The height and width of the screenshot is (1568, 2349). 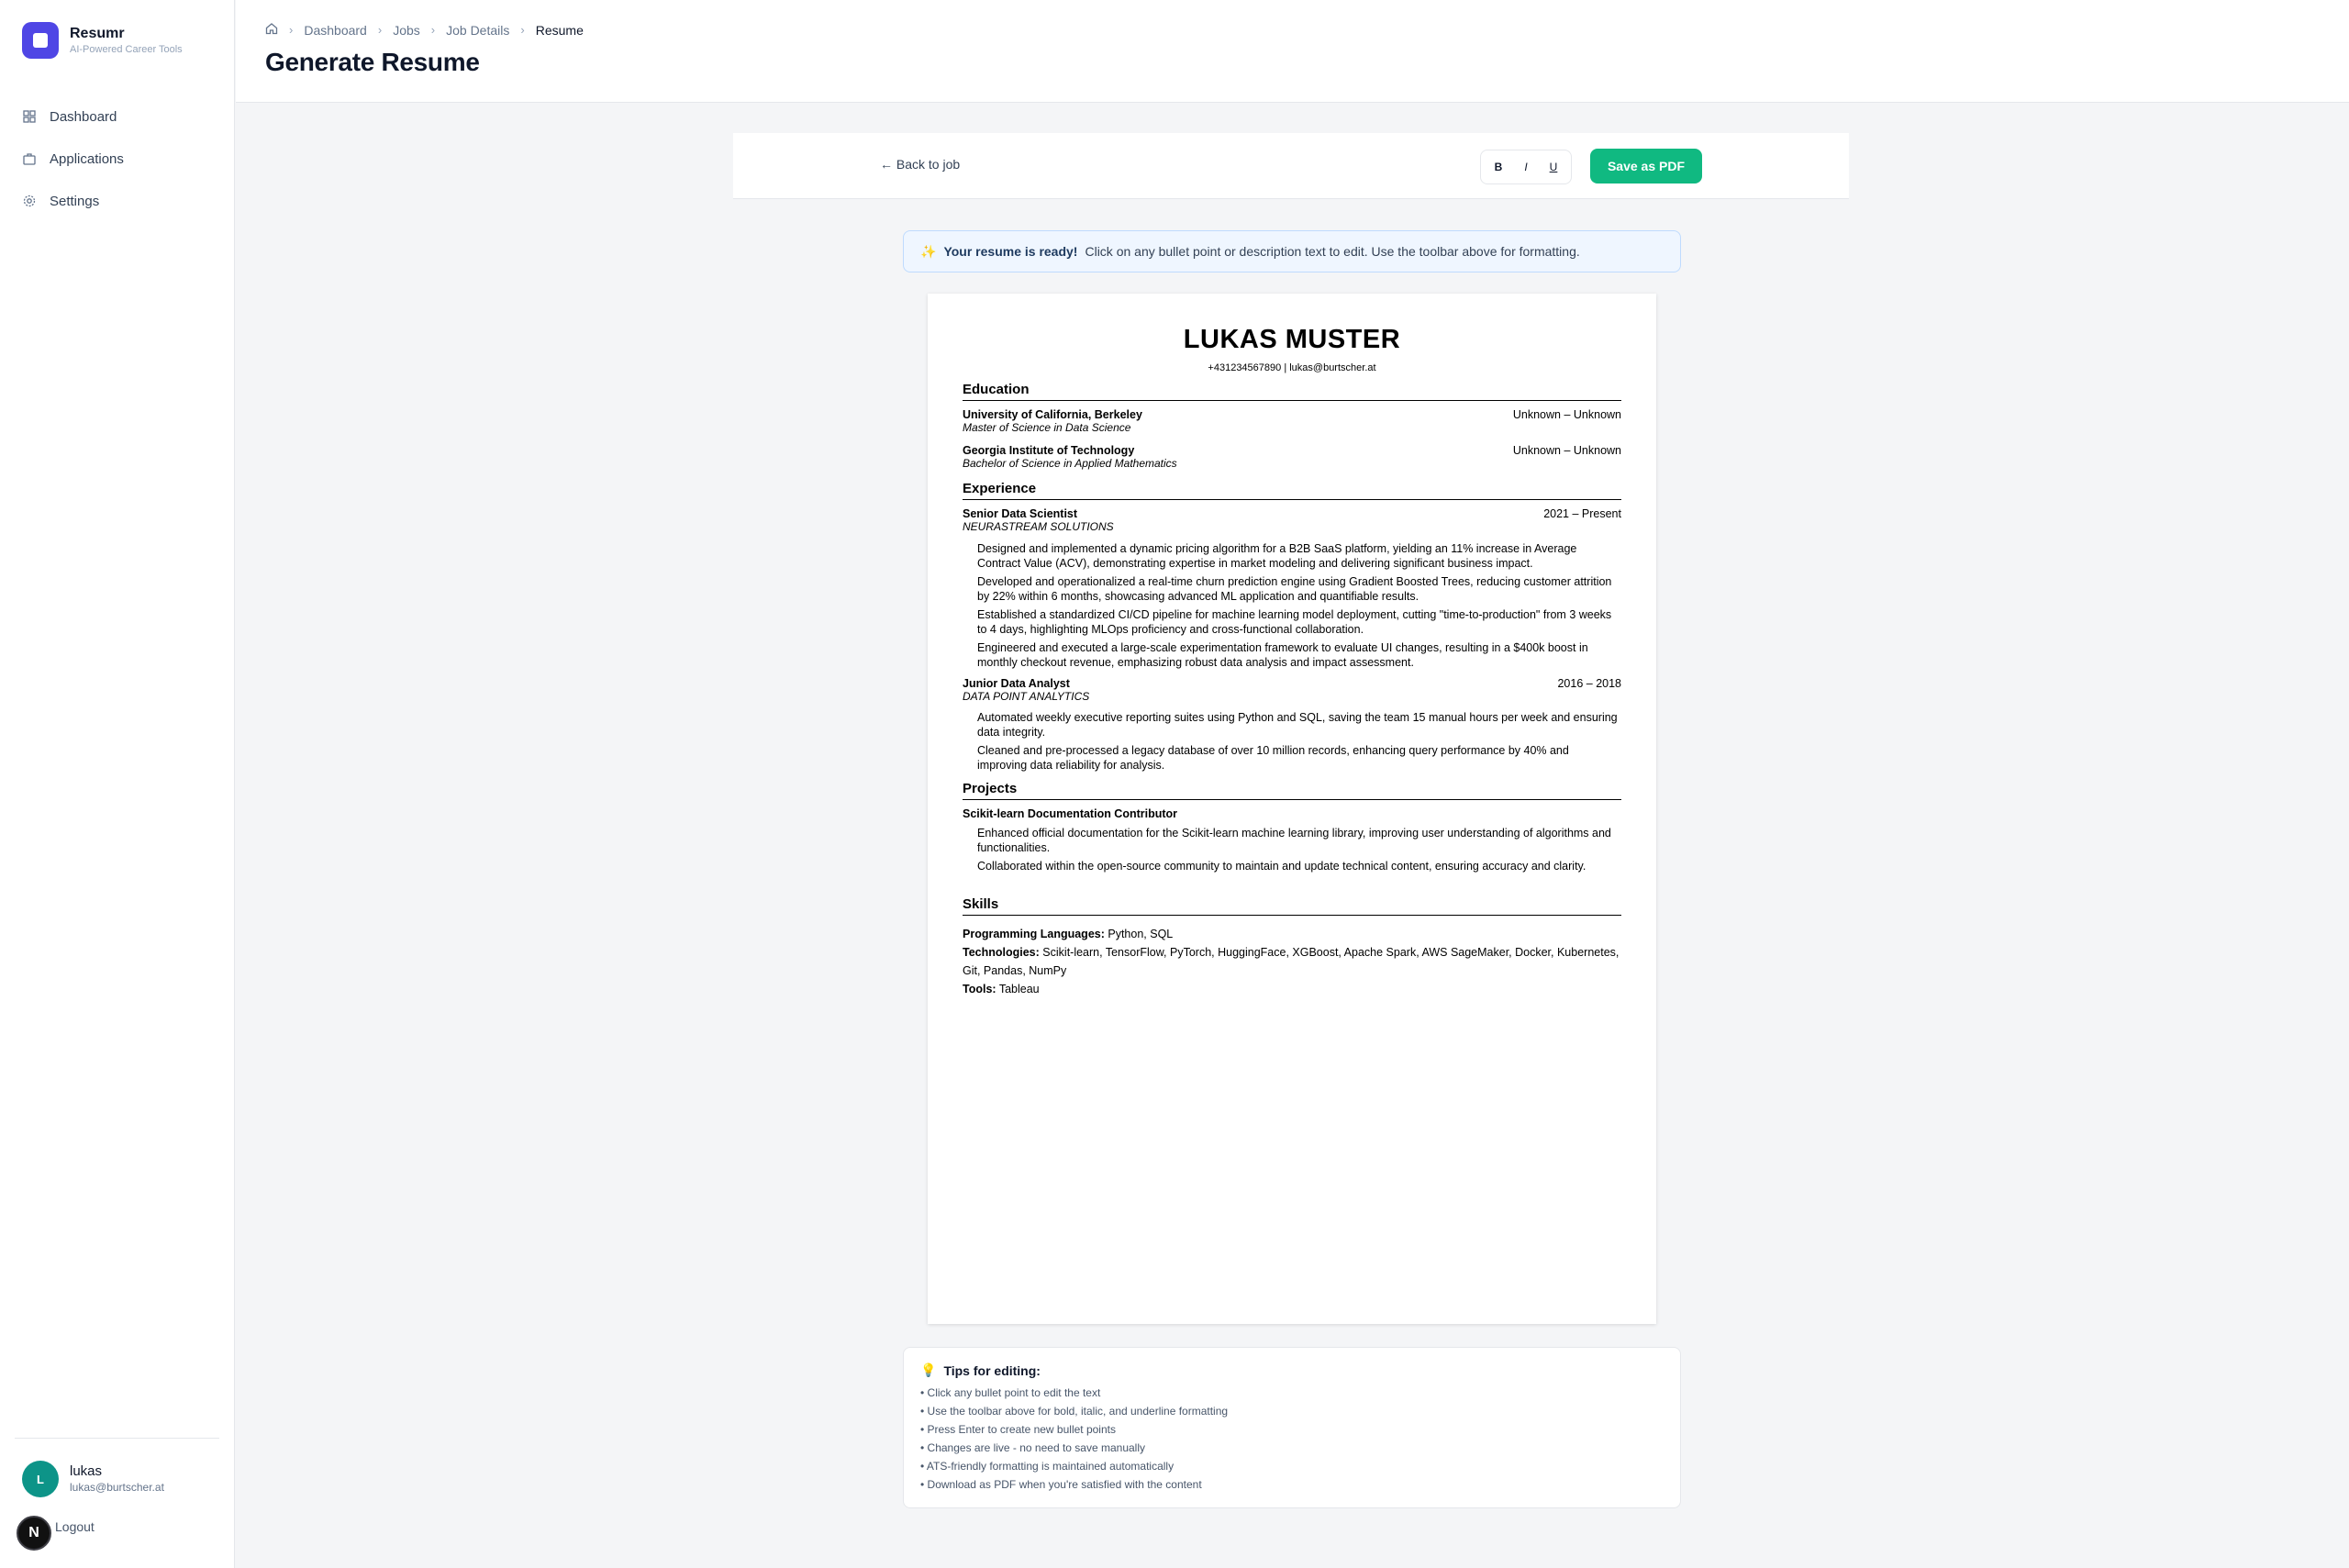 I want to click on underline-button: U, so click(x=1553, y=167).